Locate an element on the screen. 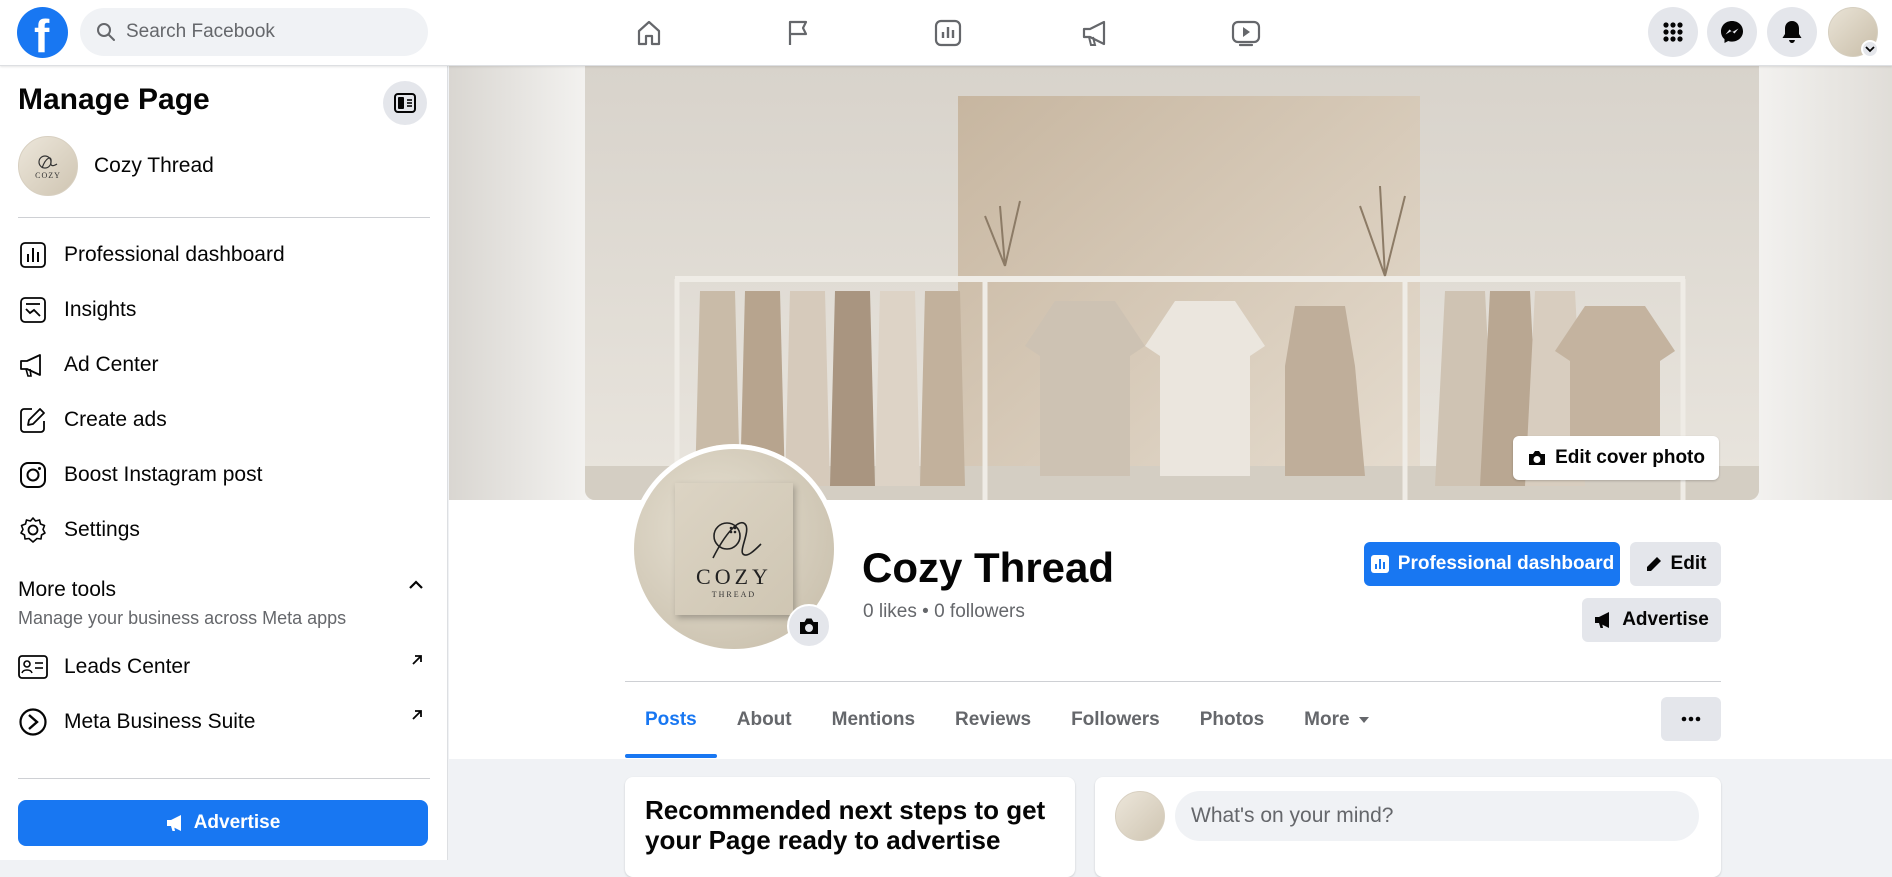 This screenshot has height=877, width=1892. edit-cover-photo-label: Edit cover photo is located at coordinates (1630, 457).